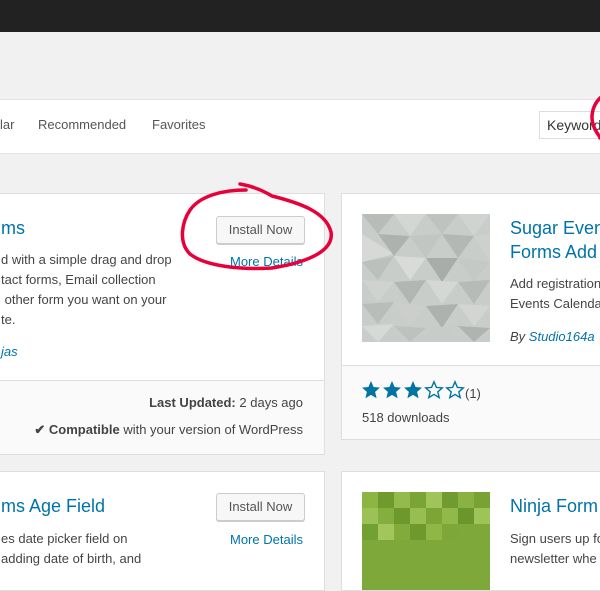 This screenshot has width=600, height=591. I want to click on tab-popular: lar, so click(7, 124).